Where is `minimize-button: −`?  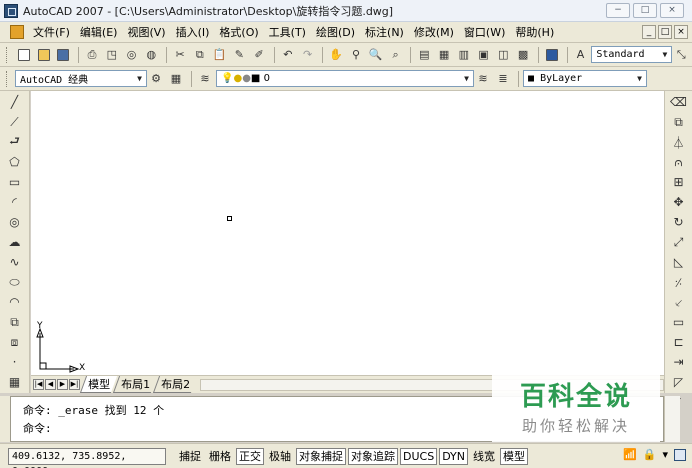 minimize-button: − is located at coordinates (618, 10).